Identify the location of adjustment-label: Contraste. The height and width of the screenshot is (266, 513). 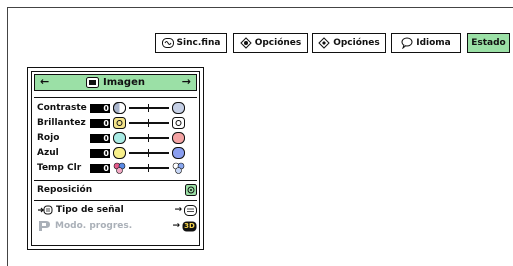
(62, 108).